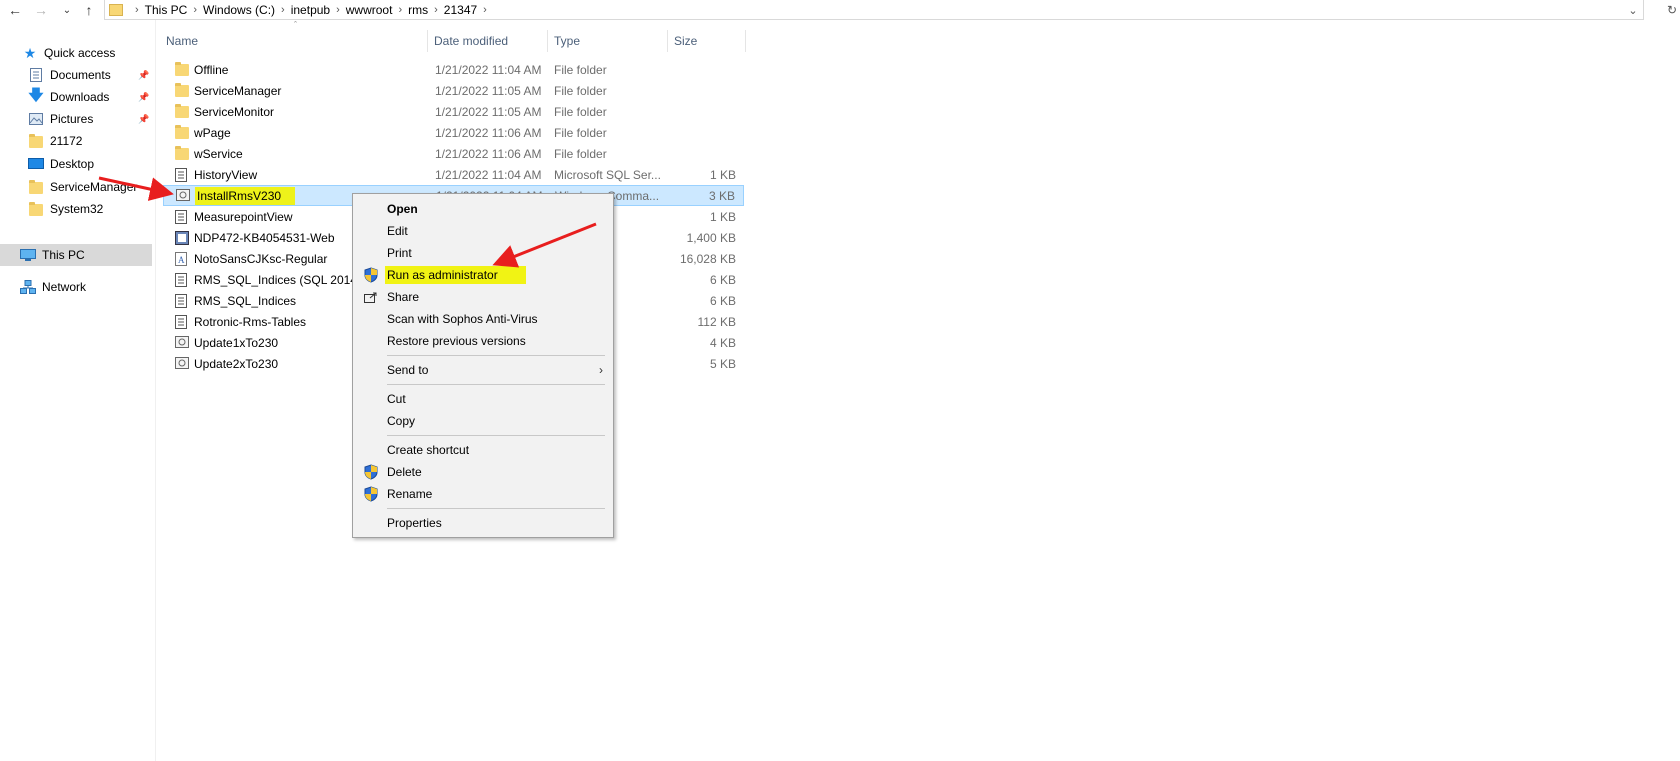 This screenshot has width=1680, height=761. I want to click on menu-item-properties: Properties, so click(483, 523).